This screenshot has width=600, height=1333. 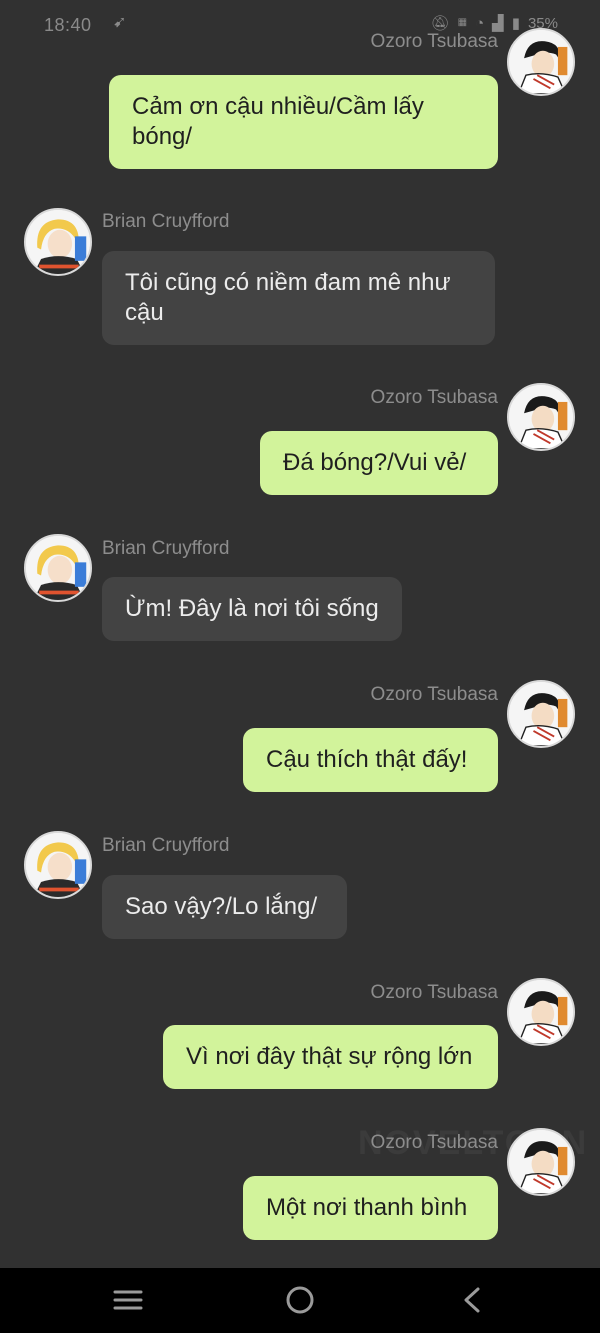 What do you see at coordinates (462, 22) in the screenshot?
I see `lte-icon: ▦` at bounding box center [462, 22].